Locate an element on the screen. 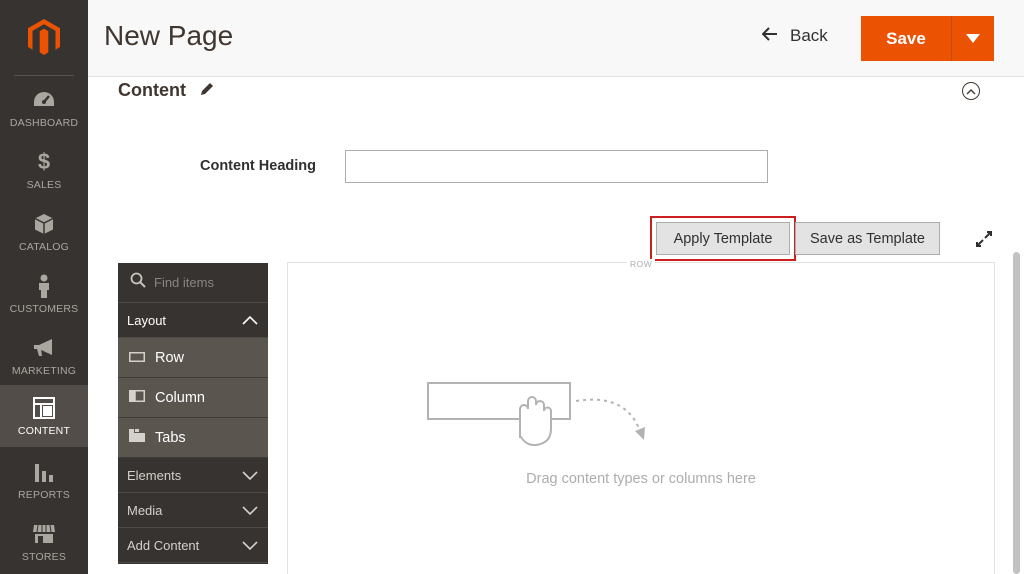 The image size is (1024, 574). sidebar-label: REPORTS is located at coordinates (44, 494).